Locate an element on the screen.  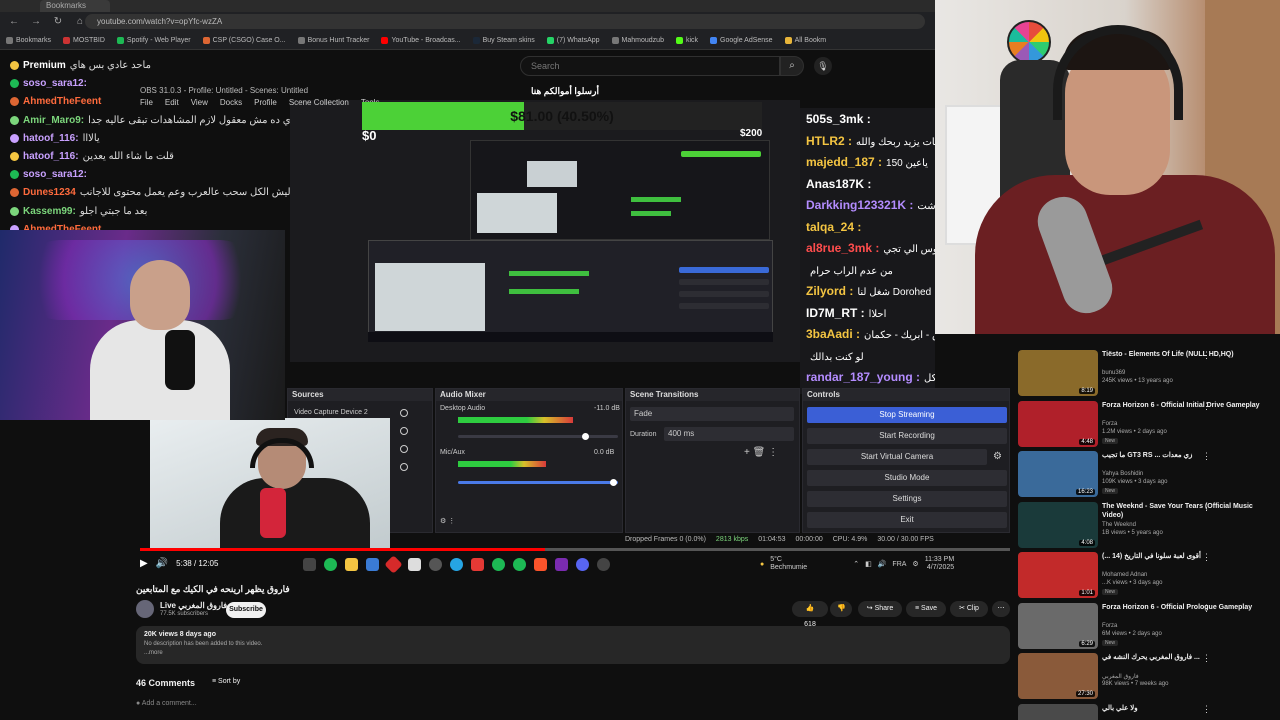
bookmark-item: (7) WhatsApp is located at coordinates (573, 40).